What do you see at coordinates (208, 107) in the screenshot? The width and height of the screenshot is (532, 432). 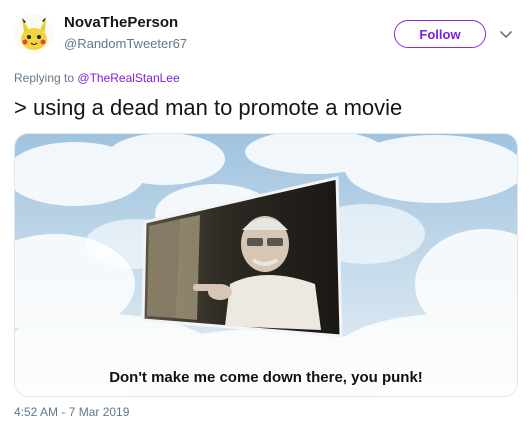 I see `tweet-text: > using a dead man to promote a movie` at bounding box center [208, 107].